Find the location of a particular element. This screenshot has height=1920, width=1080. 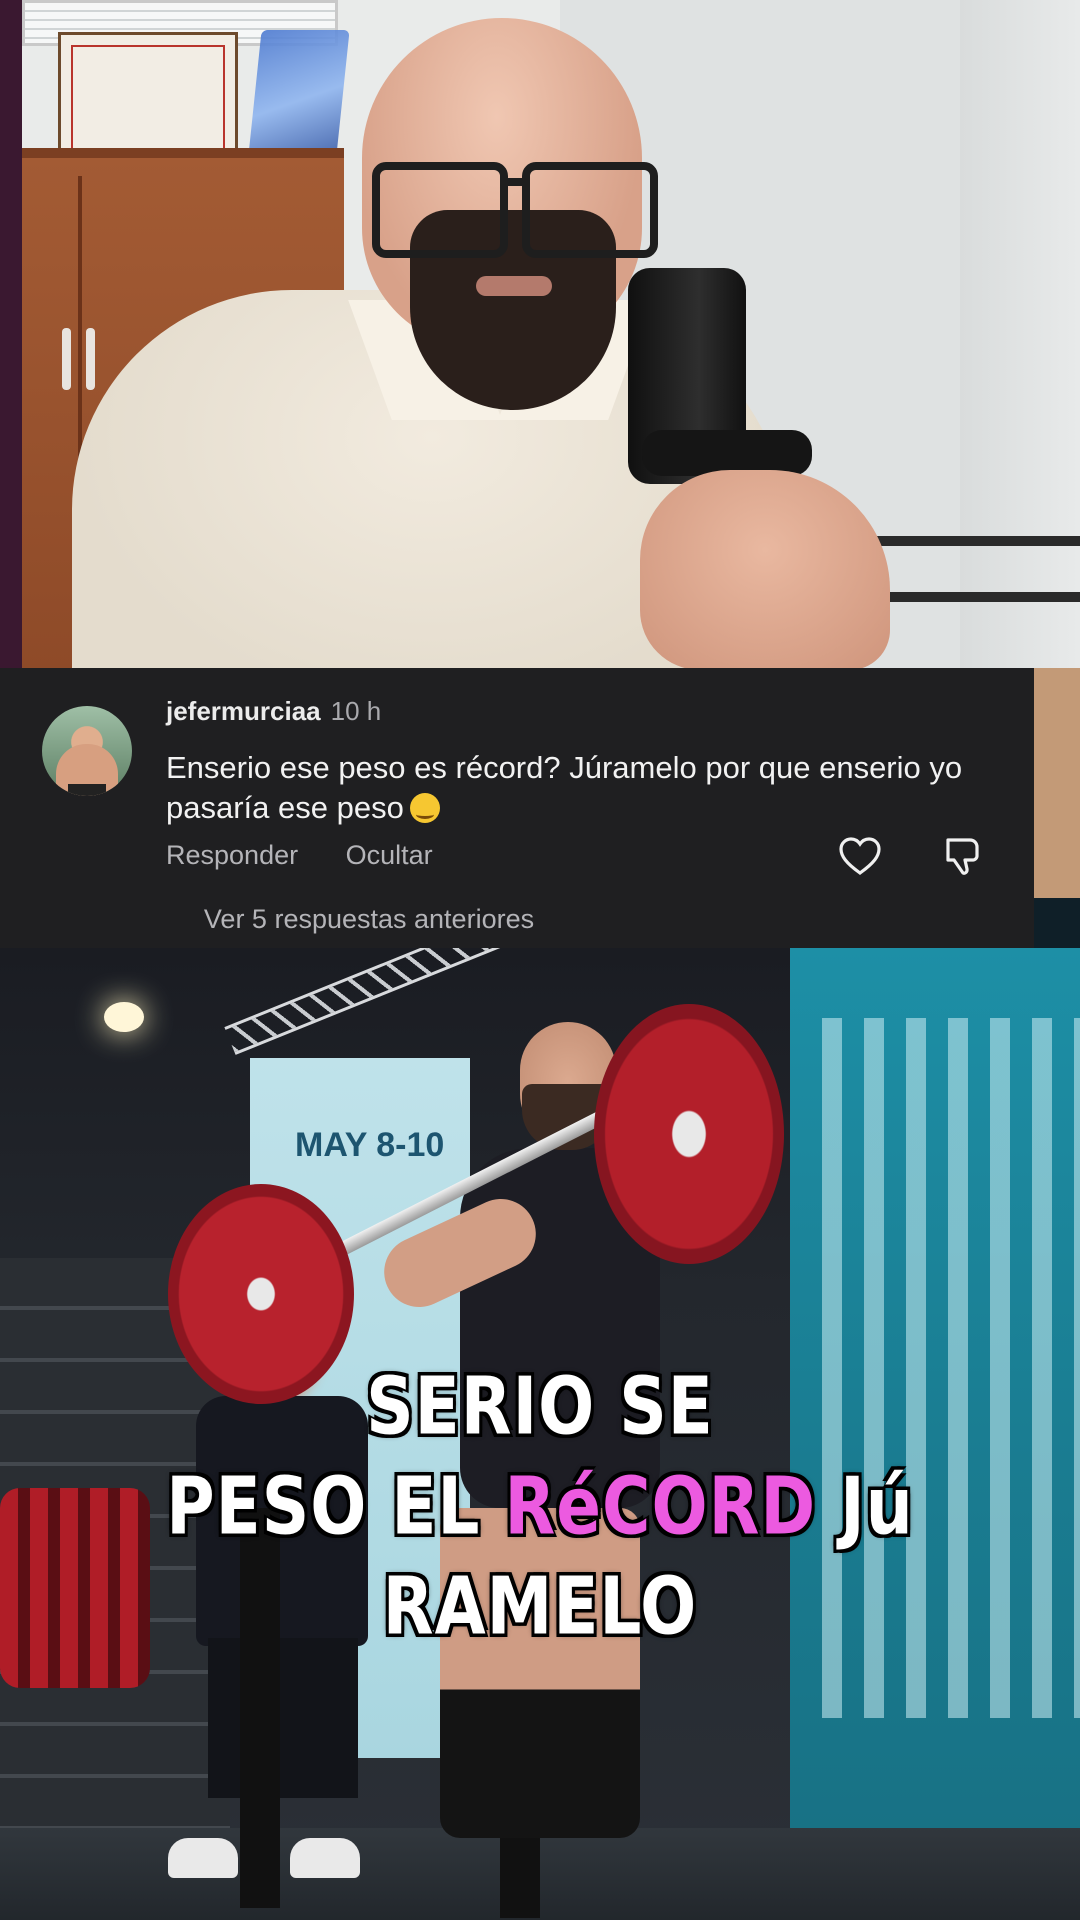

caption-line-2: PESO EL RéCORD Jú is located at coordinates (540, 1506).